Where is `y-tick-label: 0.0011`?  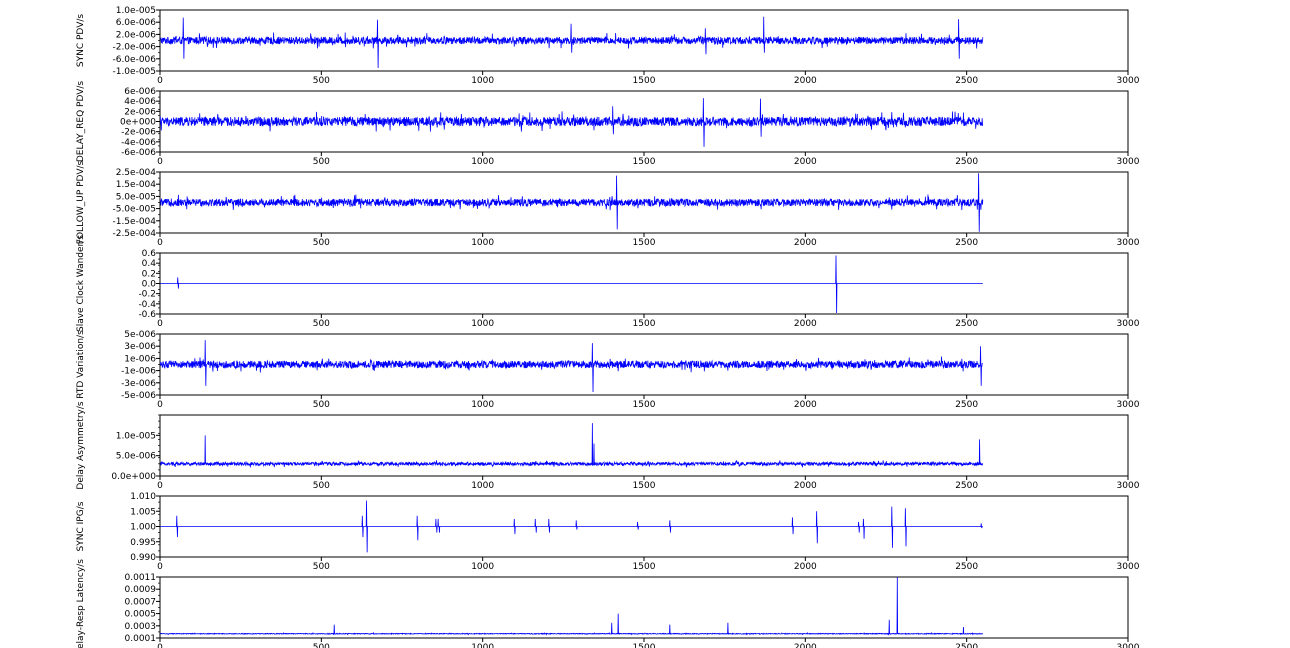 y-tick-label: 0.0011 is located at coordinates (141, 578).